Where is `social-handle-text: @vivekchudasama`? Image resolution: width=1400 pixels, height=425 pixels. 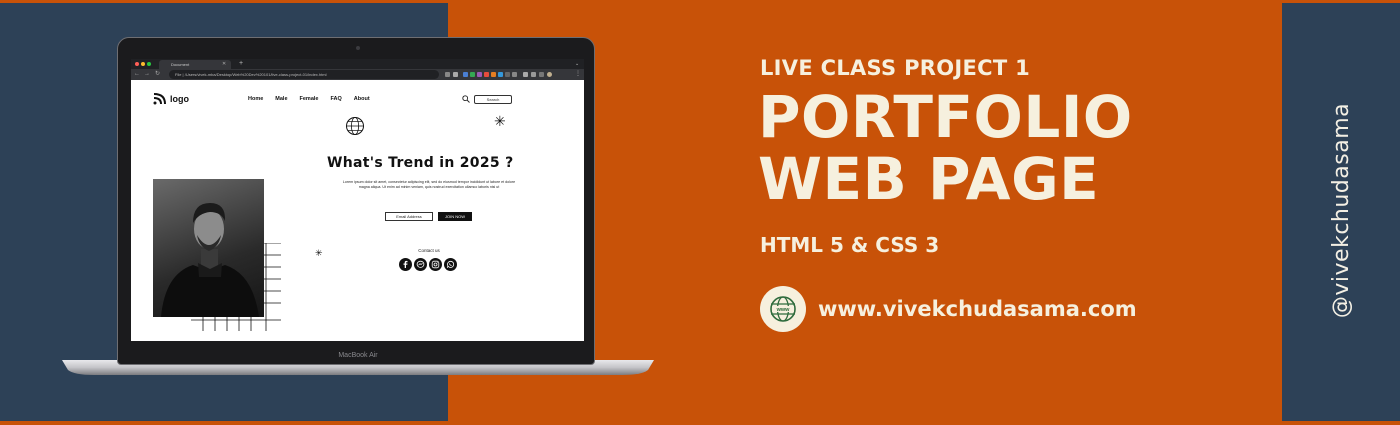 social-handle-text: @vivekchudasama is located at coordinates (1342, 210).